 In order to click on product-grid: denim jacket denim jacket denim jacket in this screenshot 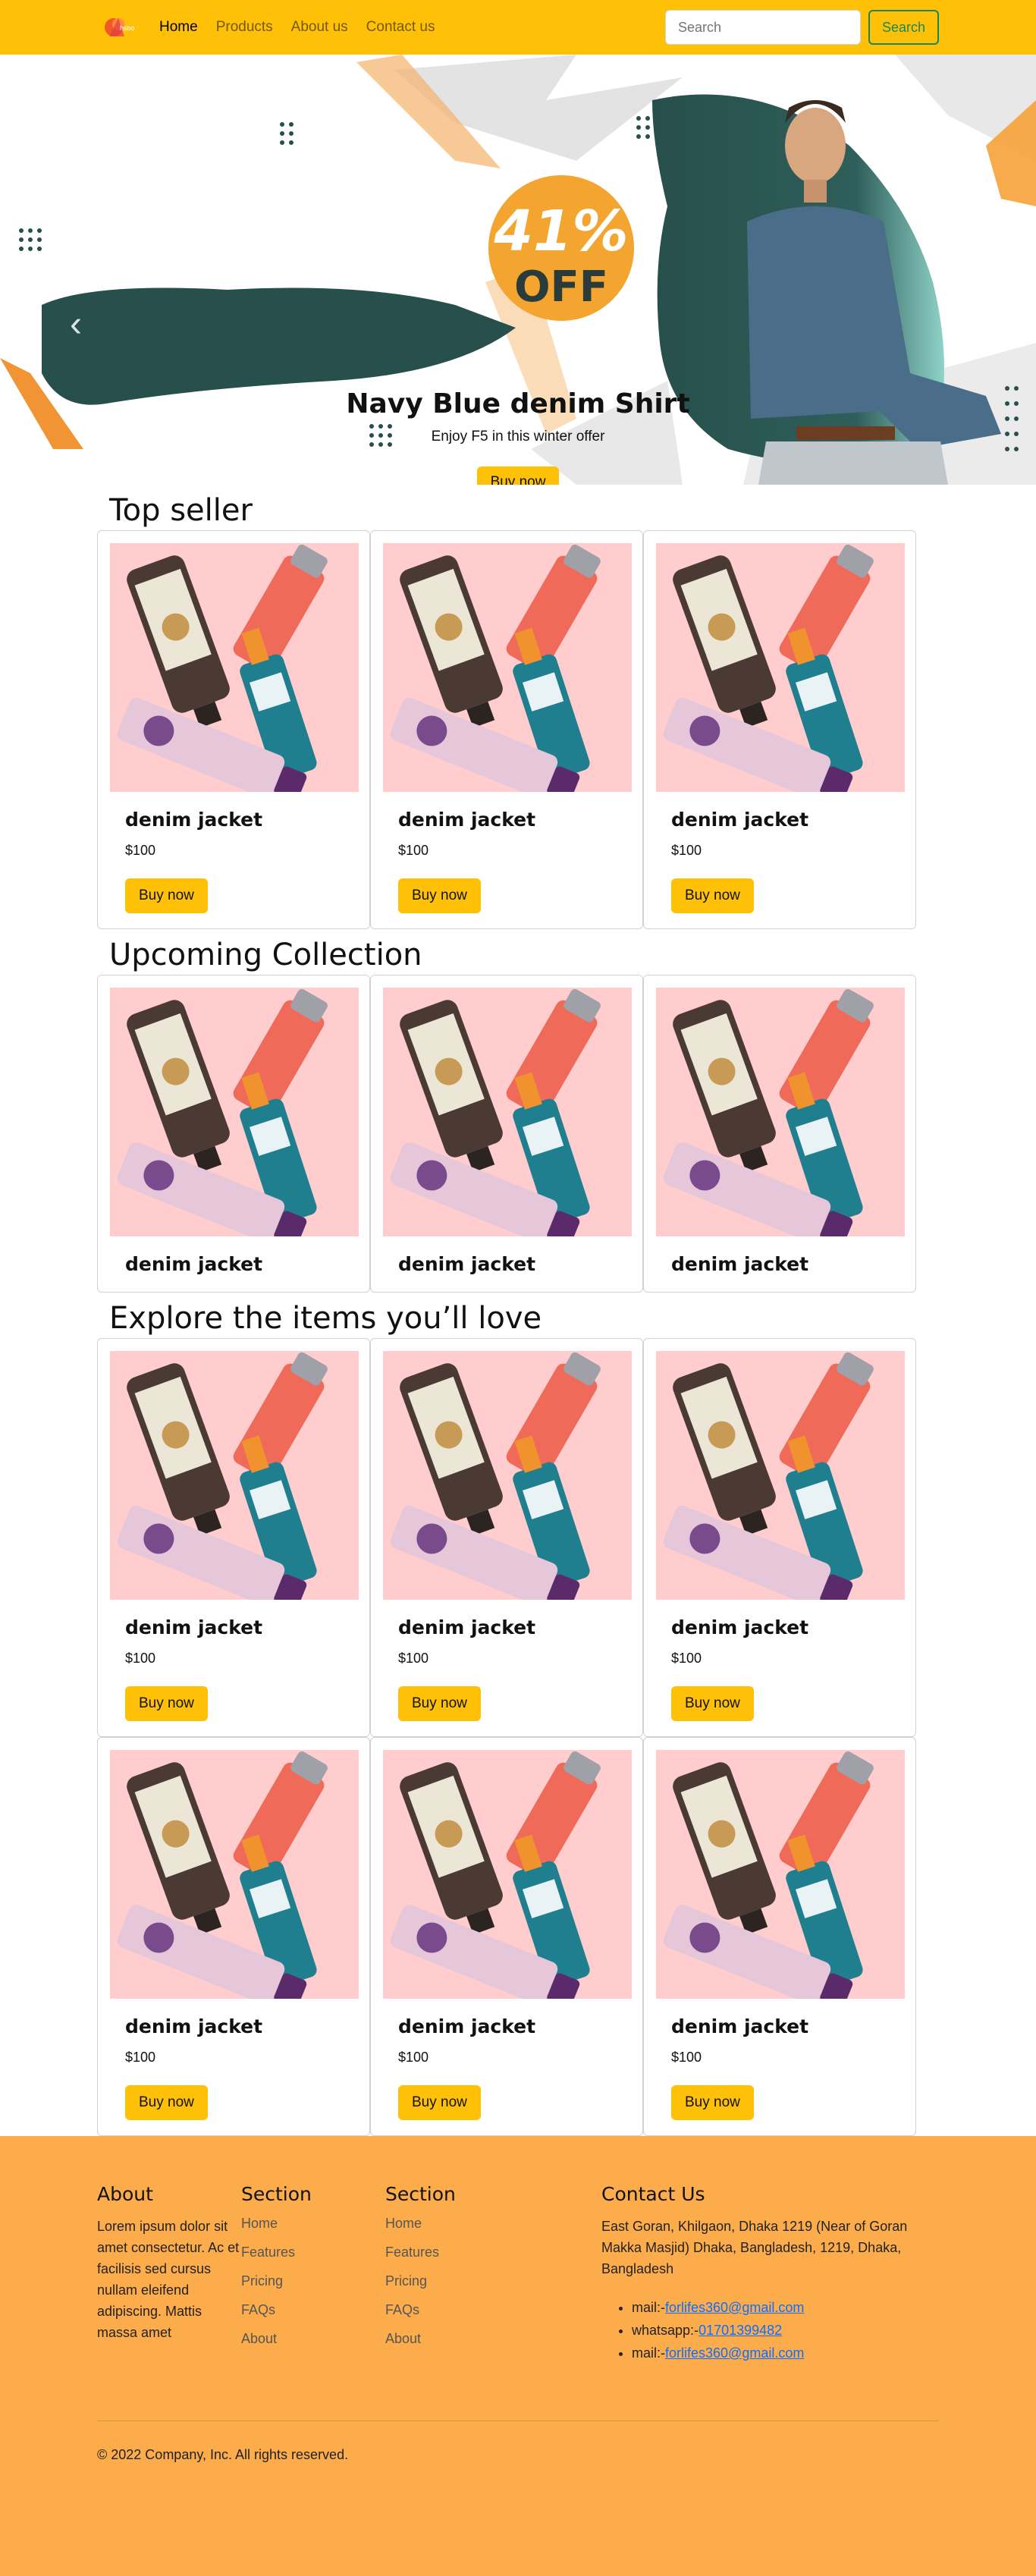, I will do `click(506, 1134)`.